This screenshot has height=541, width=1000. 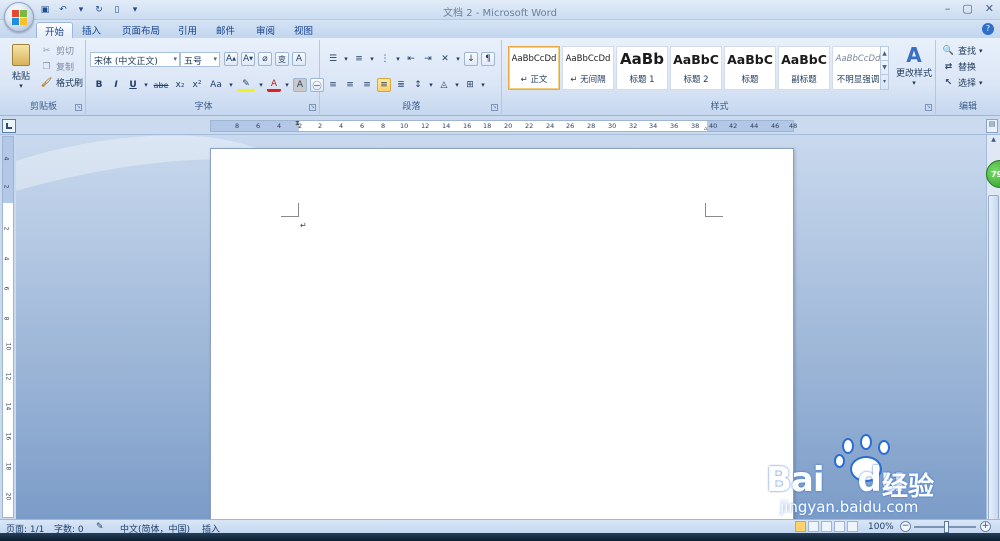 I want to click on sort-icon: ↓, so click(x=471, y=59).